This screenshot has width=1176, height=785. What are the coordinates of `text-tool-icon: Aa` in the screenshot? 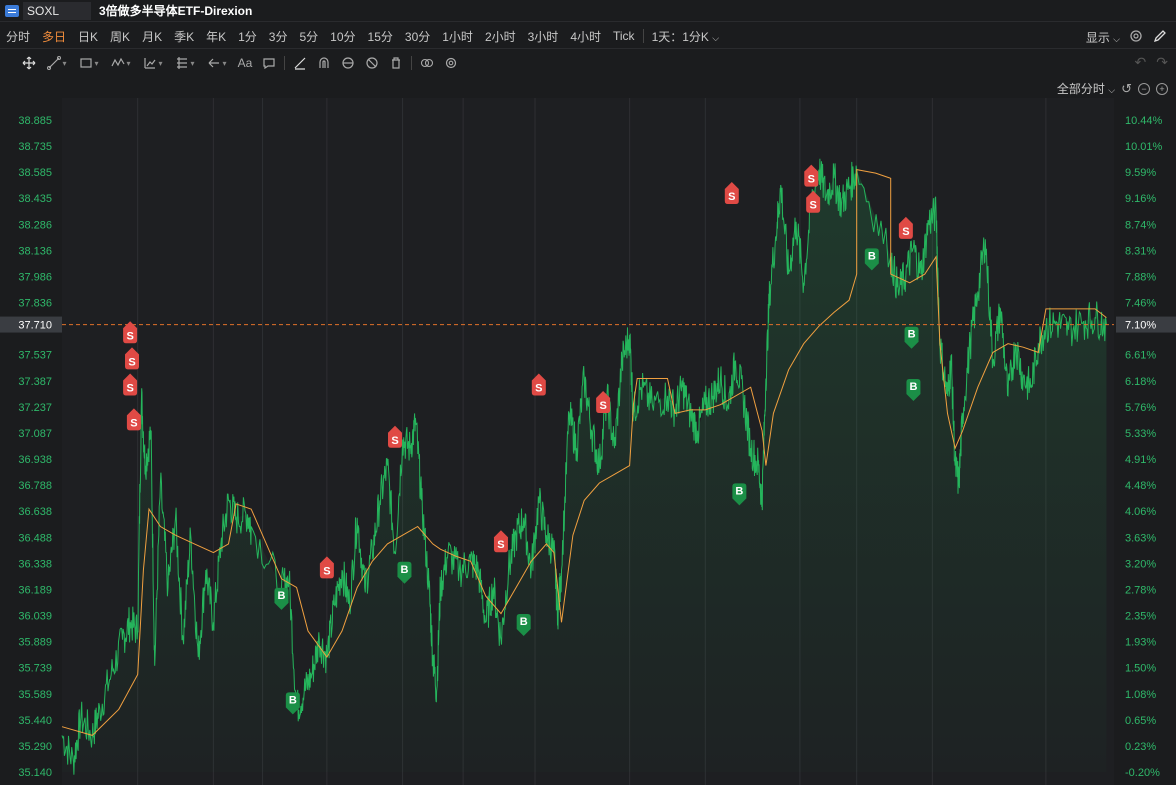 It's located at (245, 63).